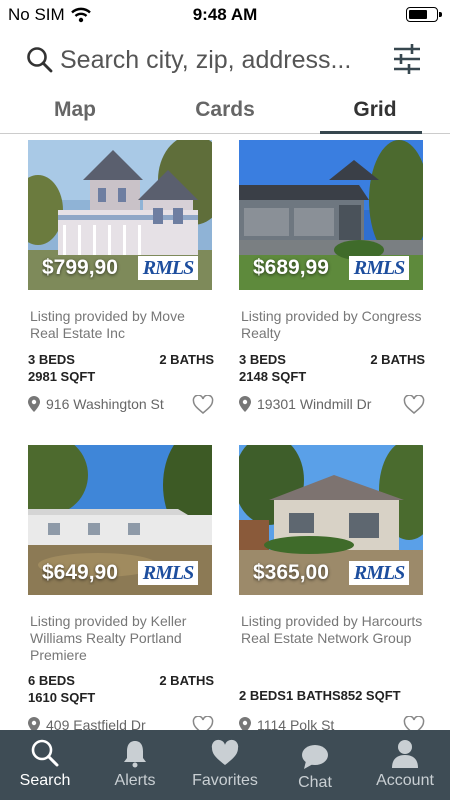  What do you see at coordinates (45, 780) in the screenshot?
I see `nav-label: Search` at bounding box center [45, 780].